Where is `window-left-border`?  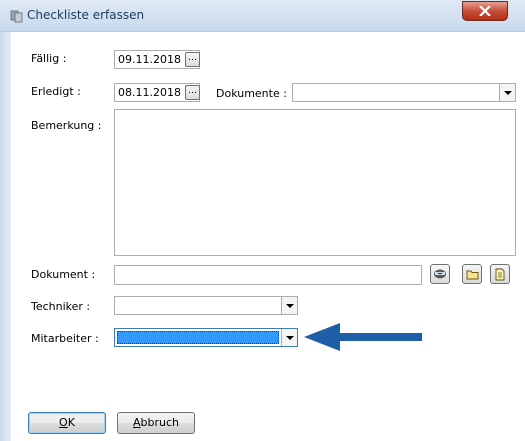
window-left-border is located at coordinates (5, 220).